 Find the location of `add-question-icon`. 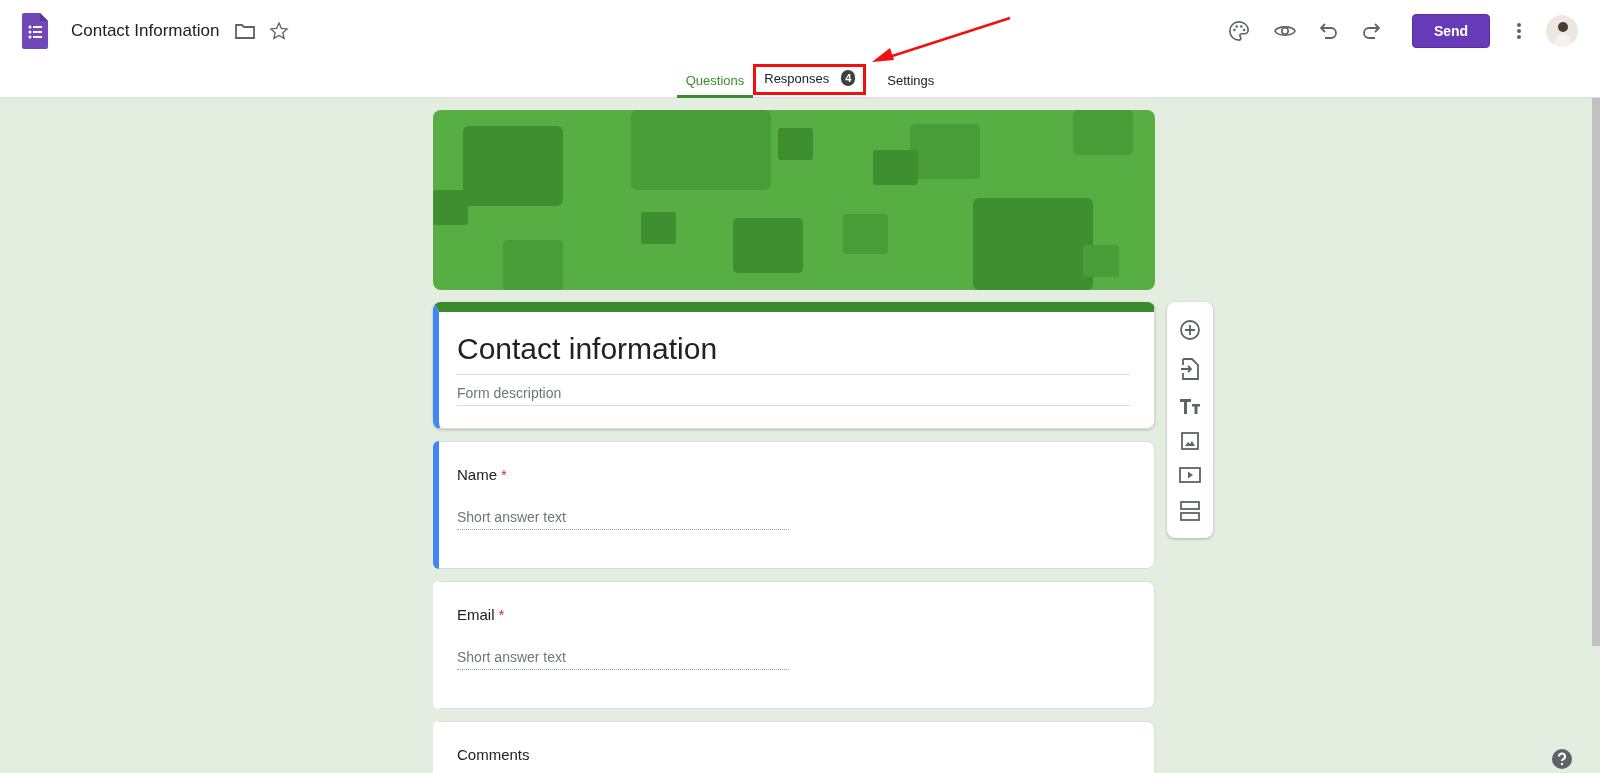

add-question-icon is located at coordinates (1190, 329).